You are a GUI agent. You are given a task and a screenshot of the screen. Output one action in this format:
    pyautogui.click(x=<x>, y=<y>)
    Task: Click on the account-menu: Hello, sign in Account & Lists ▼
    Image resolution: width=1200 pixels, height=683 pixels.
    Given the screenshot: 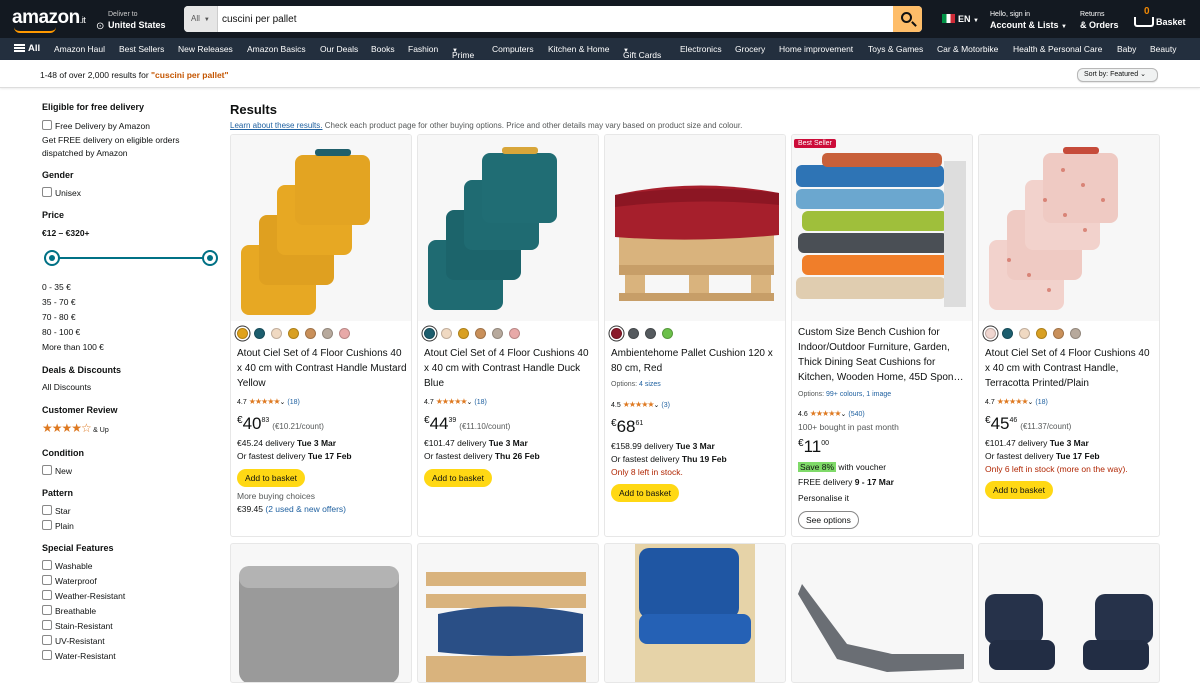 What is the action you would take?
    pyautogui.click(x=1028, y=21)
    